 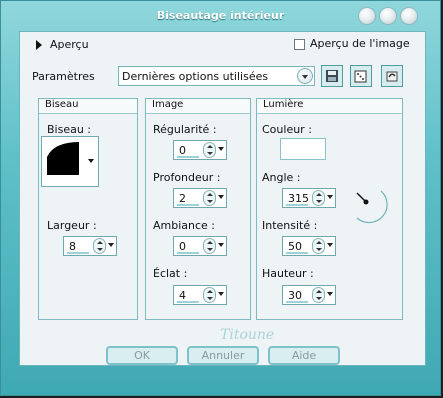 I want to click on bevel-shape-selector, so click(x=70, y=161).